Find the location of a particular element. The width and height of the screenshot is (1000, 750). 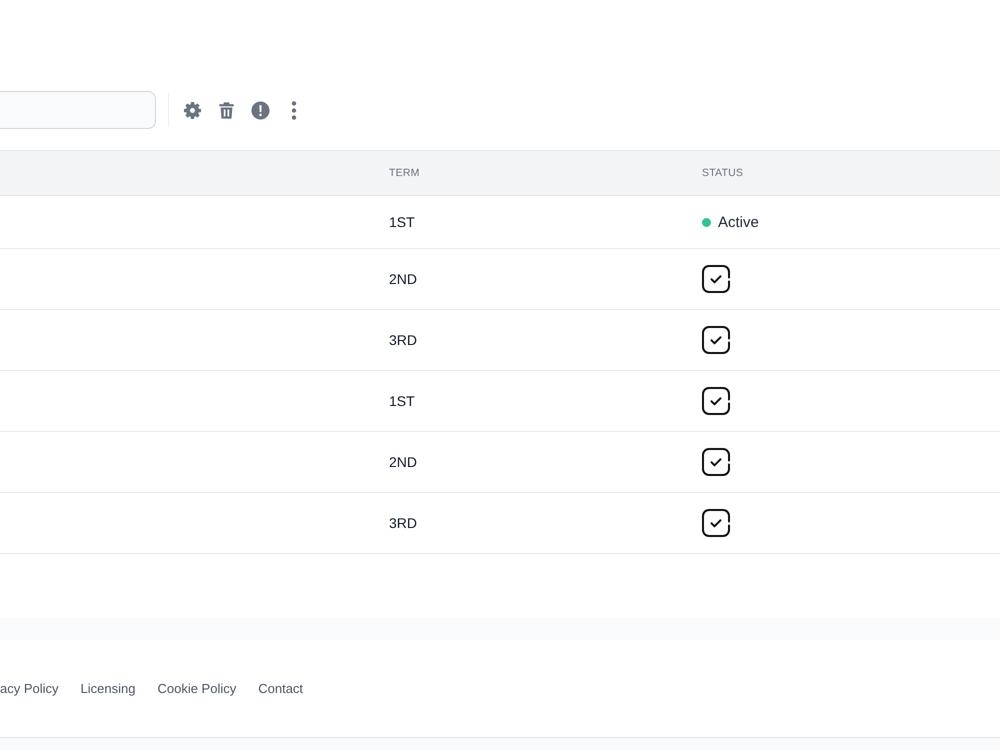

alert-icon is located at coordinates (260, 110).